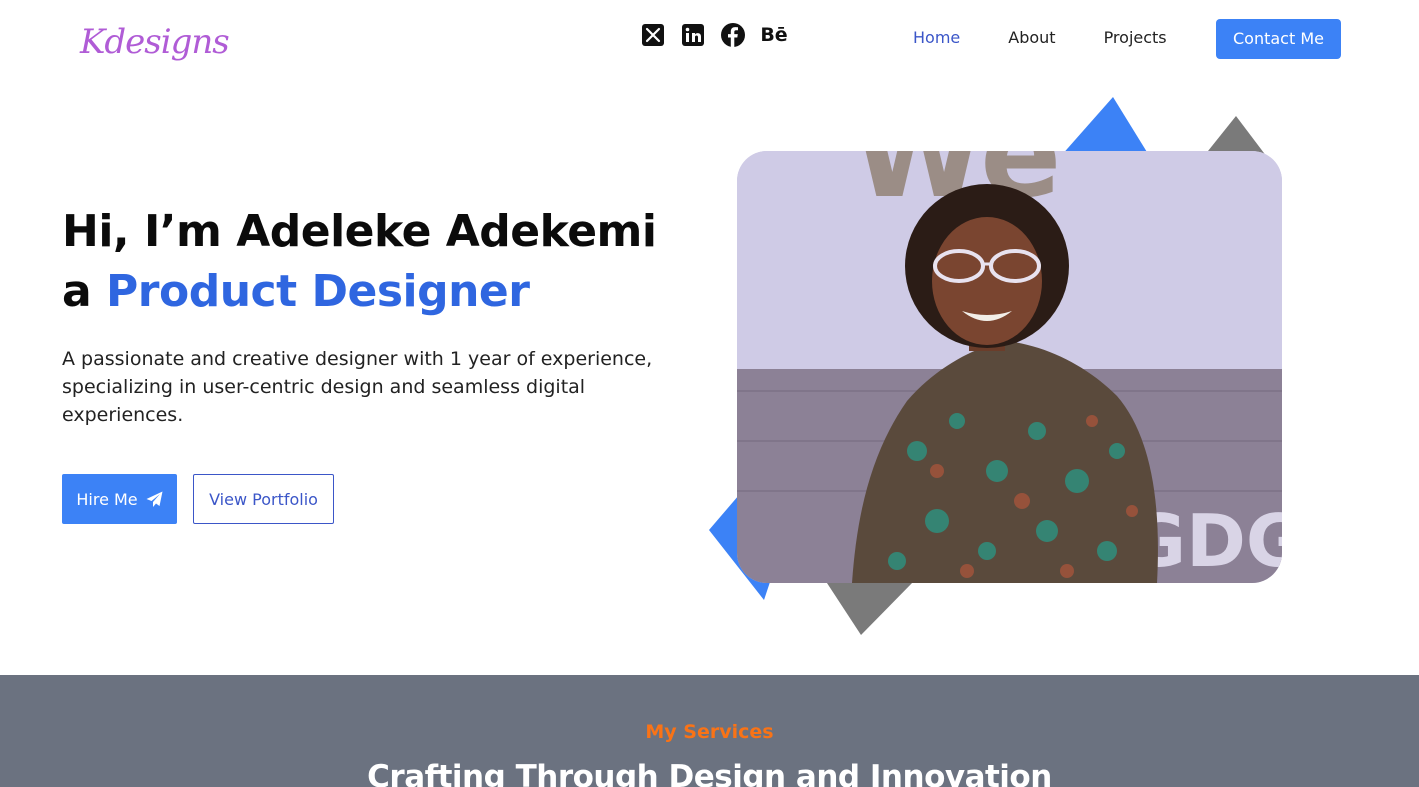 Image resolution: width=1419 pixels, height=787 pixels. Describe the element at coordinates (1135, 38) in the screenshot. I see `nav-link-projects: Projects` at that location.